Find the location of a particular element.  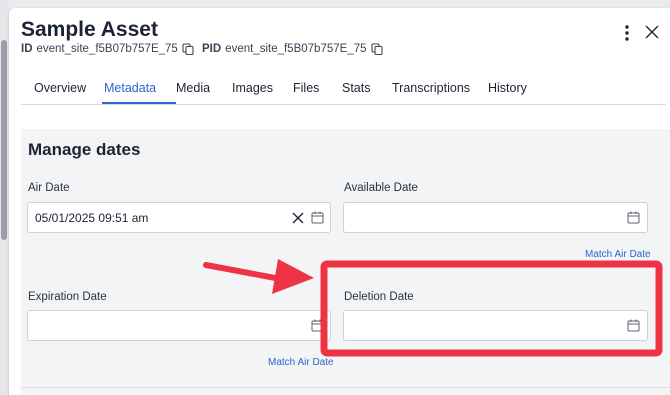

expiration-date-label: Expiration Date is located at coordinates (67, 297).